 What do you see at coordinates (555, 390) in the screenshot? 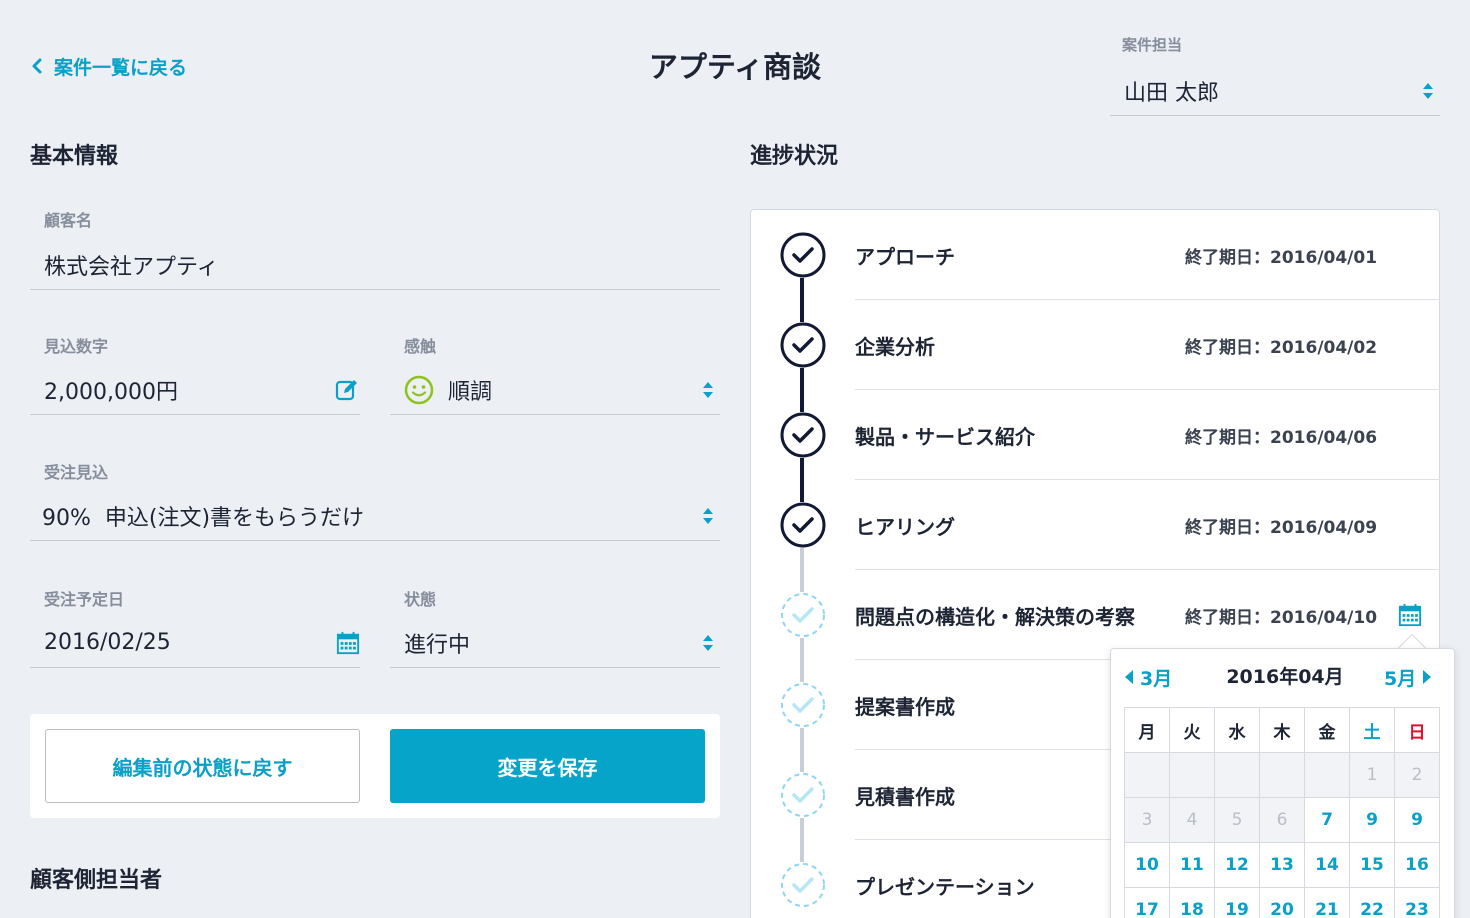
I see `feeling-select: 順調` at bounding box center [555, 390].